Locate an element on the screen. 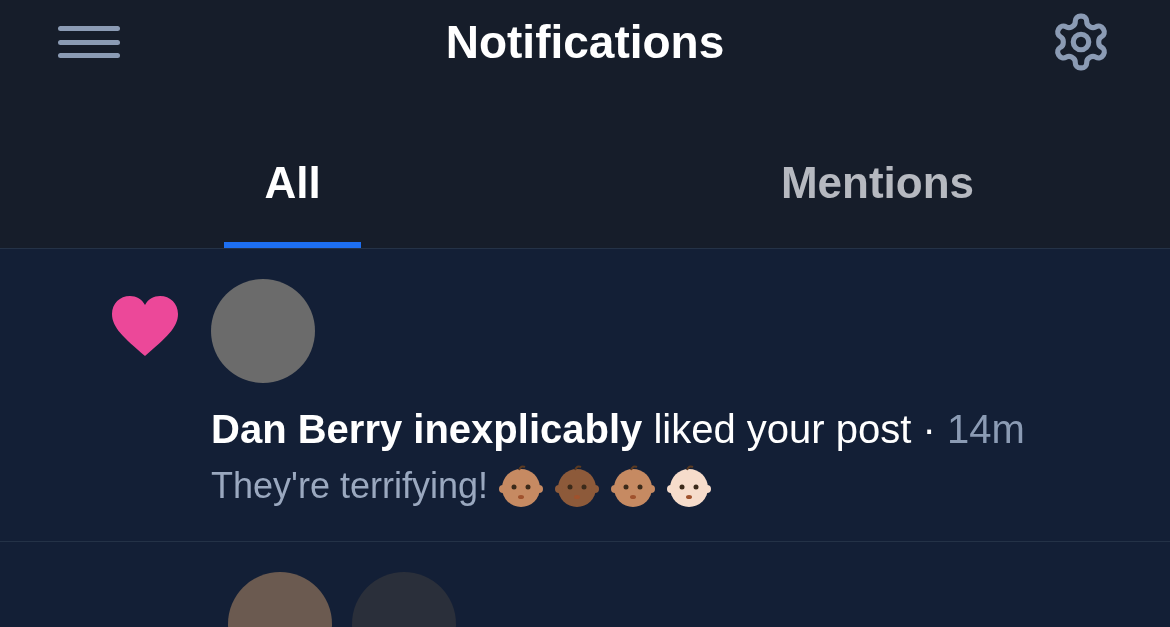 The width and height of the screenshot is (1170, 627). heart-icon is located at coordinates (145, 326).